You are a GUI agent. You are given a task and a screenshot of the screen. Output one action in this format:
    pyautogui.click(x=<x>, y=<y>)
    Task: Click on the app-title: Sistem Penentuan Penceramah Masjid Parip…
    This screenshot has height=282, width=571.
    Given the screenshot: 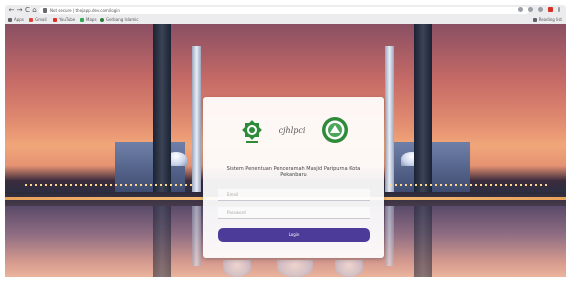 What is the action you would take?
    pyautogui.click(x=293, y=172)
    